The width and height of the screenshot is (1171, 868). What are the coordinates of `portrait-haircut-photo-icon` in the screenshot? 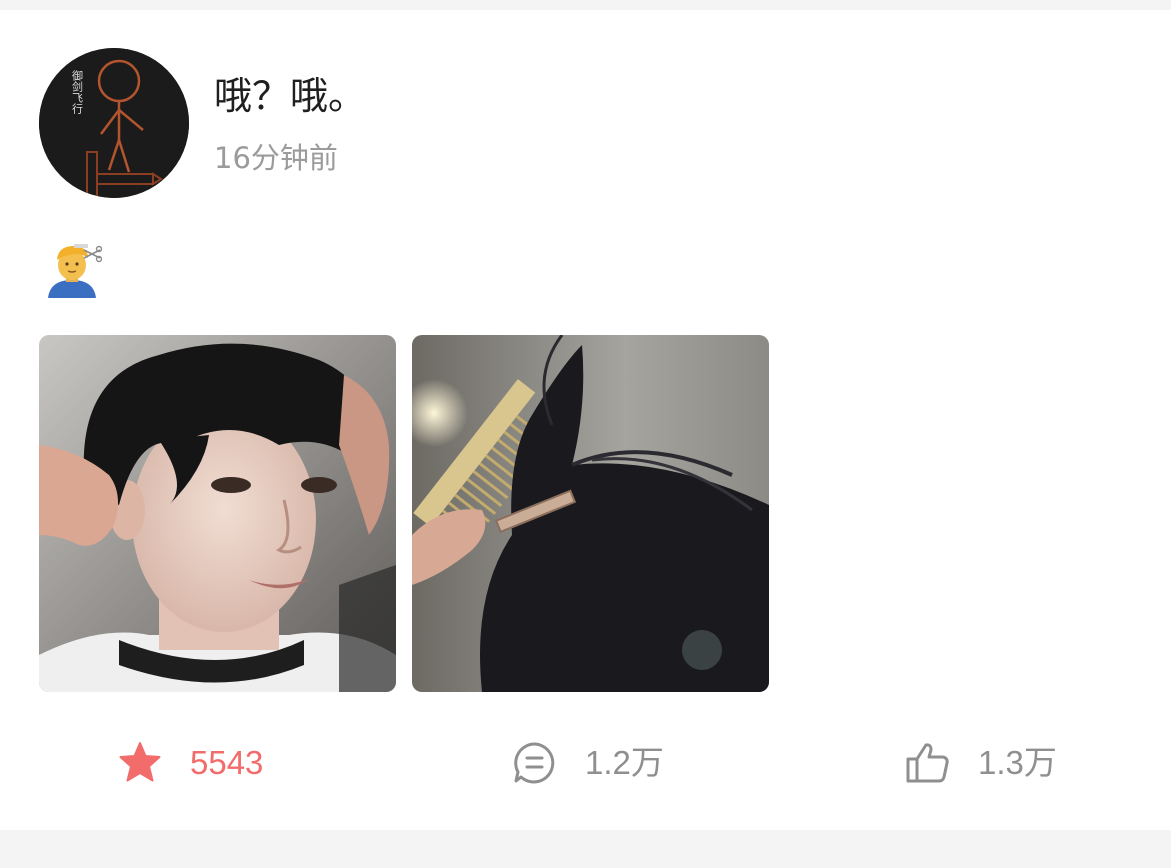 It's located at (217, 513).